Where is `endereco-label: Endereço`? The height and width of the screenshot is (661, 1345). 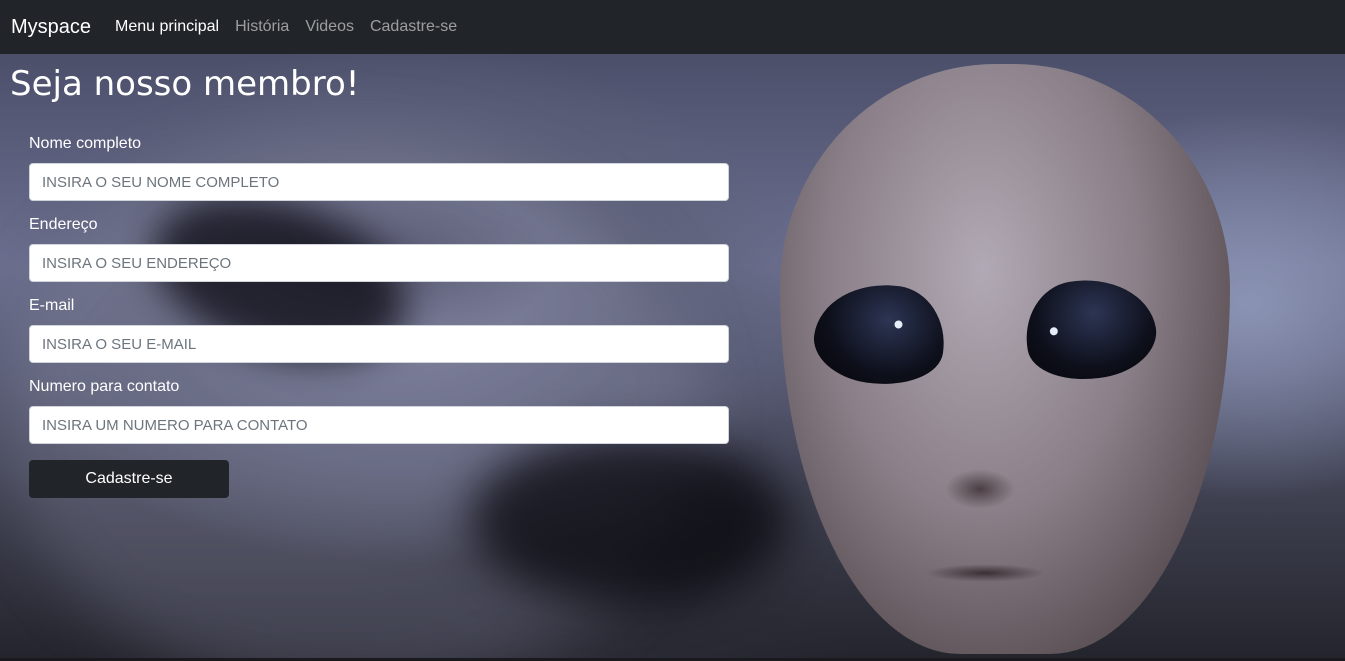
endereco-label: Endereço is located at coordinates (63, 224).